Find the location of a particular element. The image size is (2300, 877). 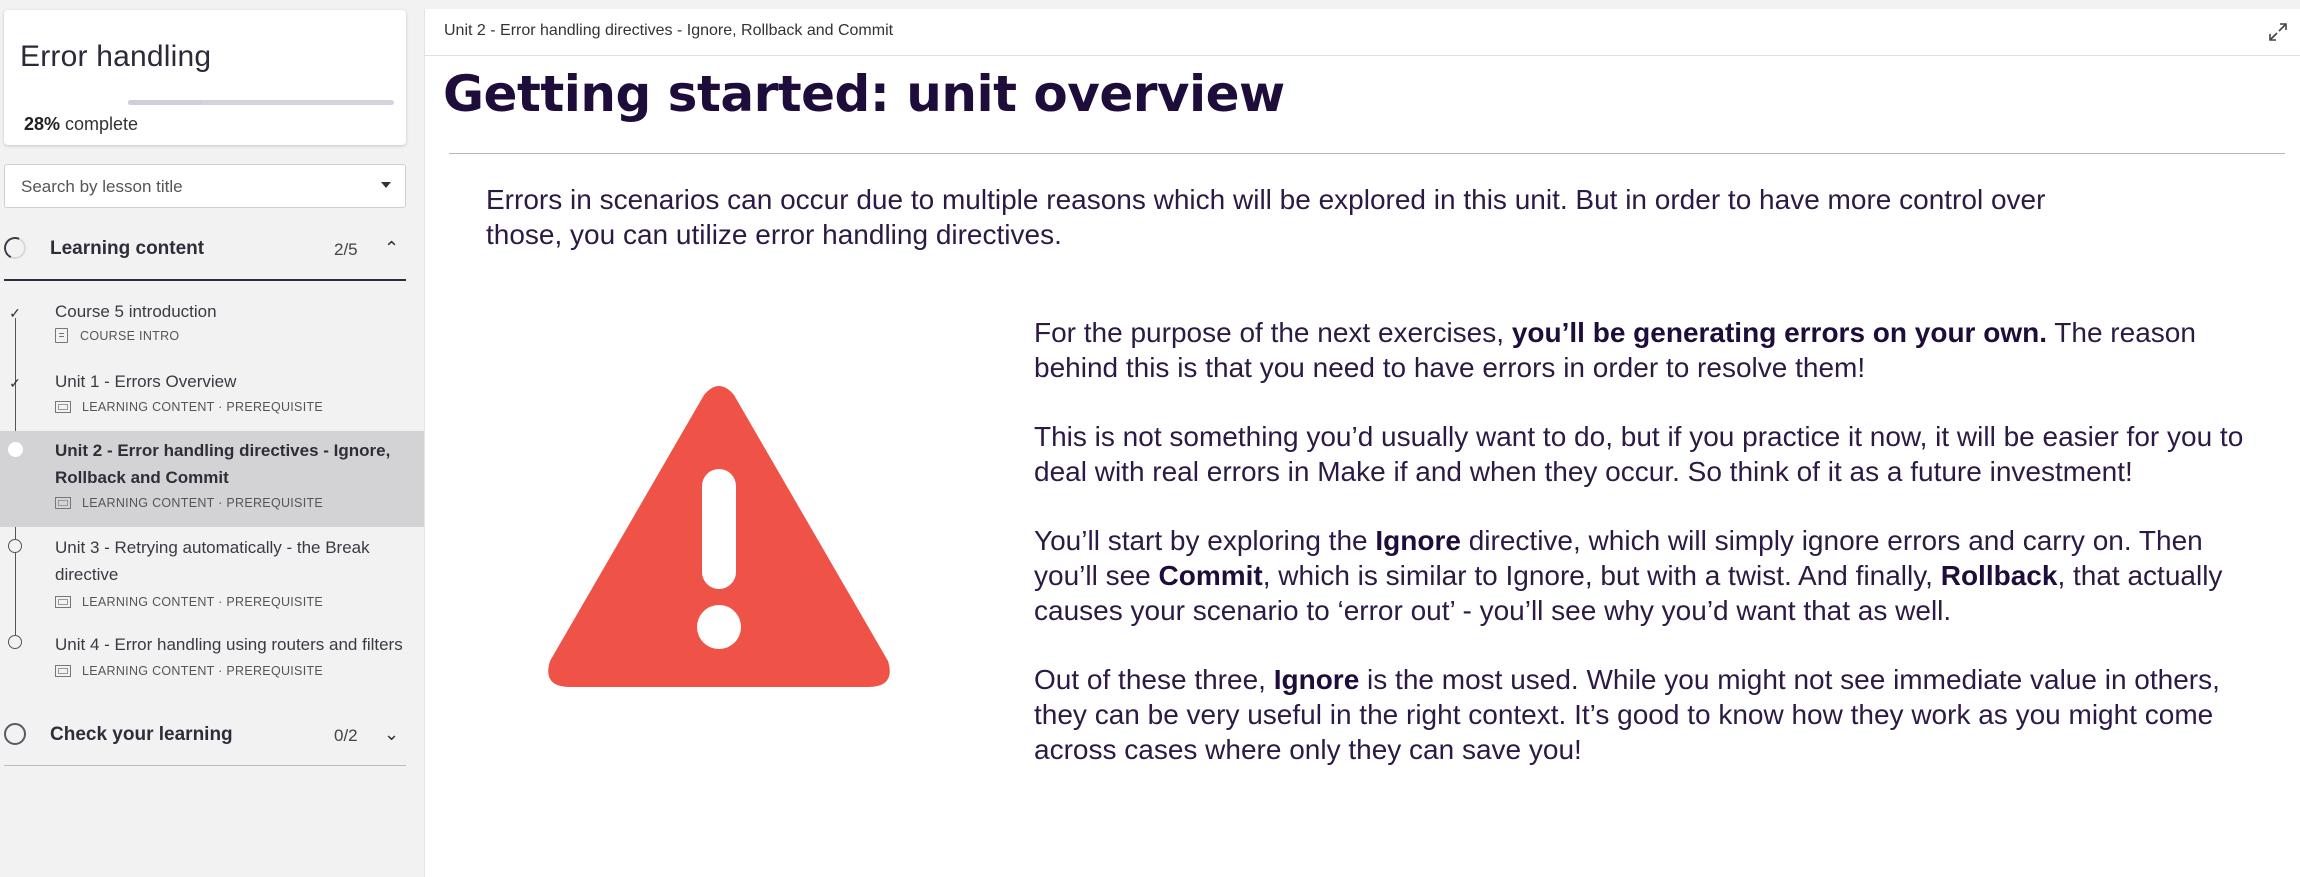

section-label: Learning content is located at coordinates (127, 248).